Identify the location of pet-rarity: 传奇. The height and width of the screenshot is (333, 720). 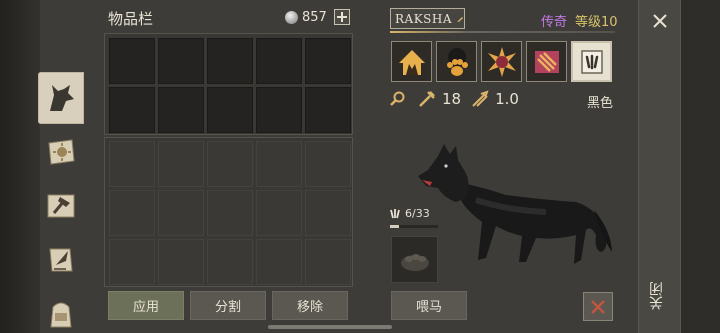
(554, 22).